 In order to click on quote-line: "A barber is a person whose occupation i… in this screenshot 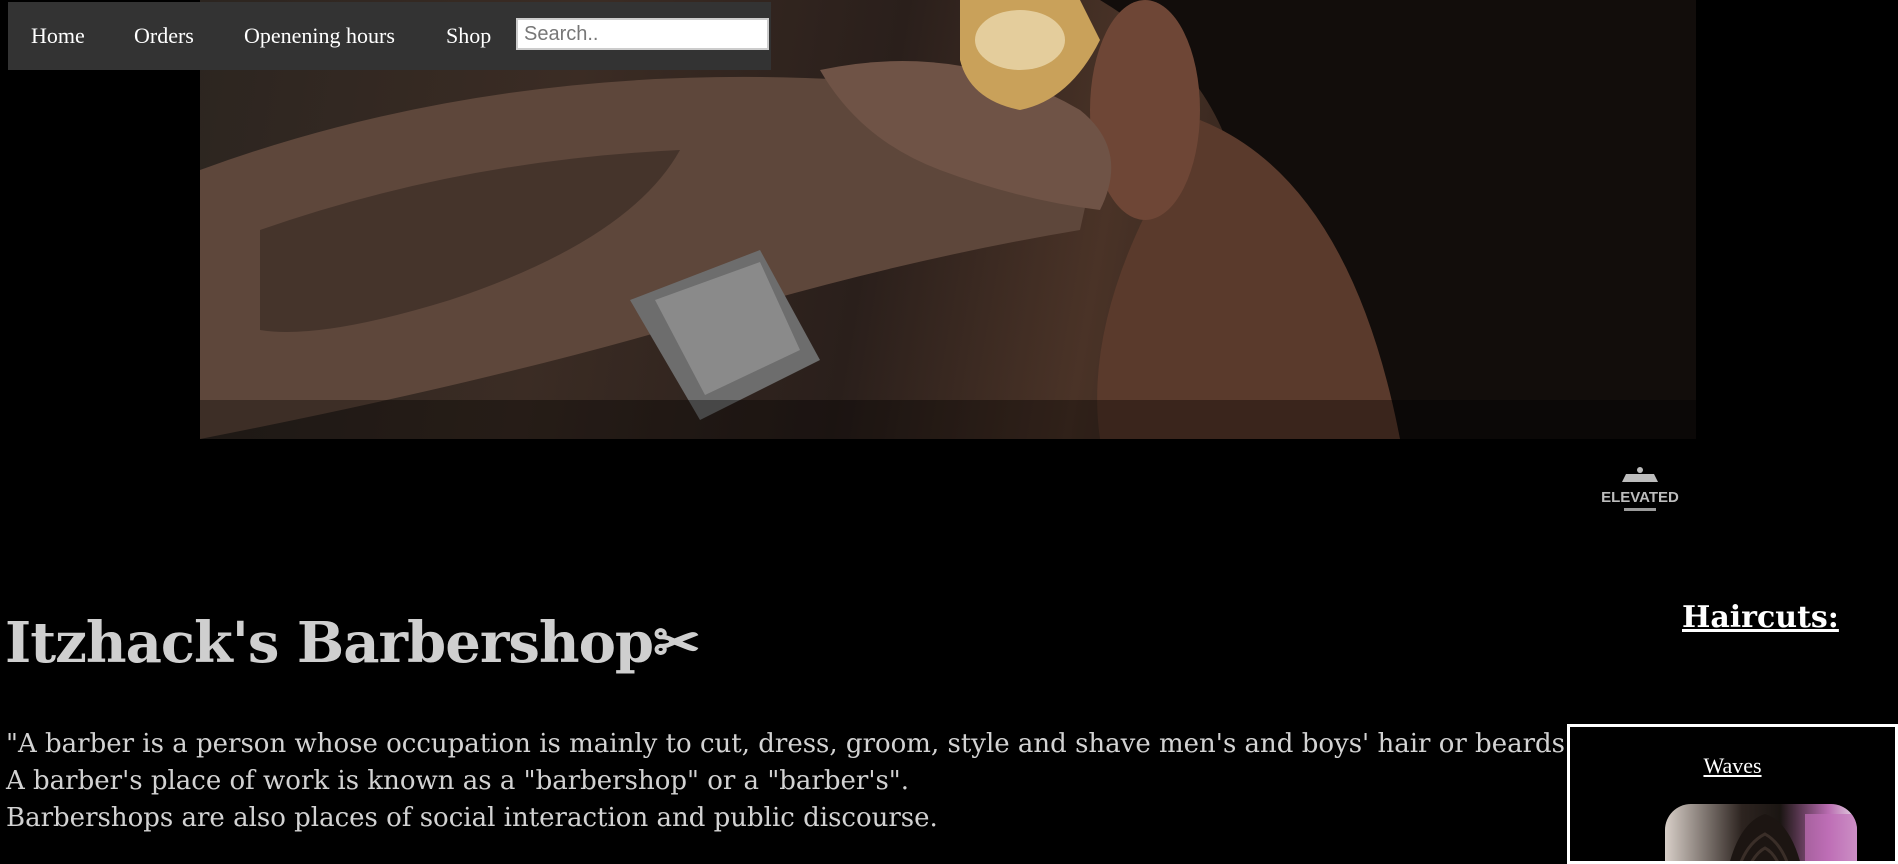, I will do `click(790, 744)`.